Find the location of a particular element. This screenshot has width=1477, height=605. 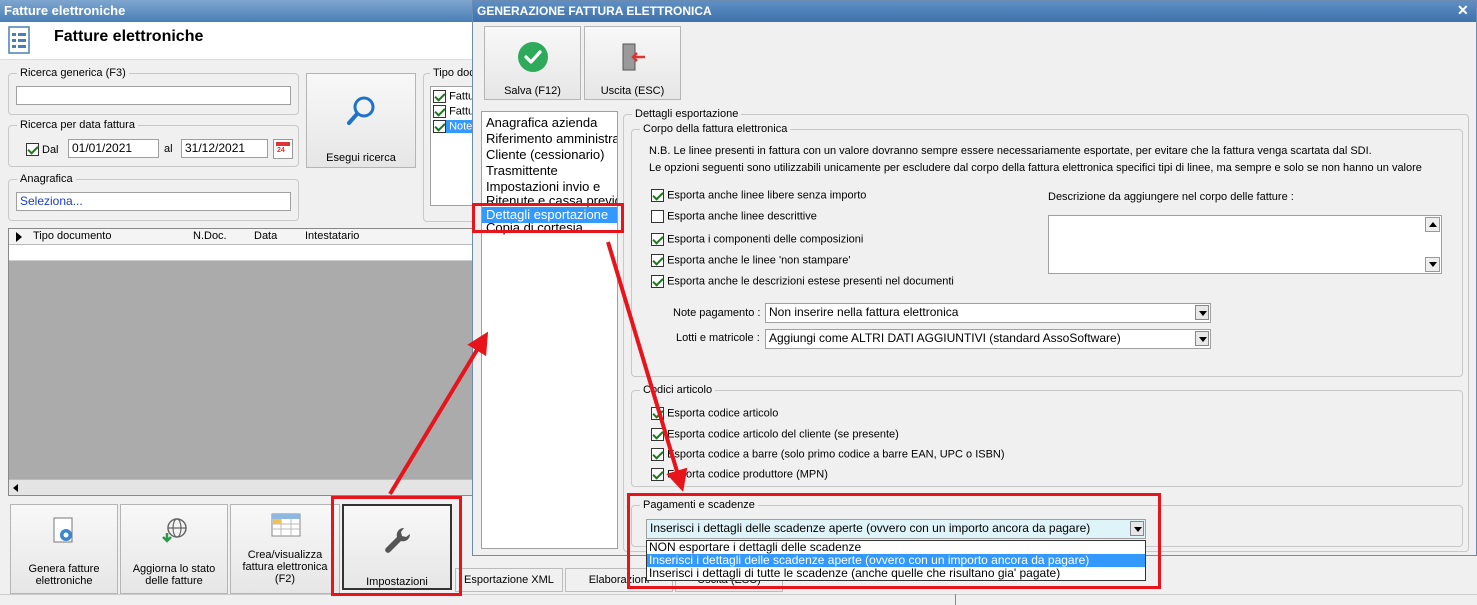

arrow-nav-to-pagamenti is located at coordinates (647, 366).